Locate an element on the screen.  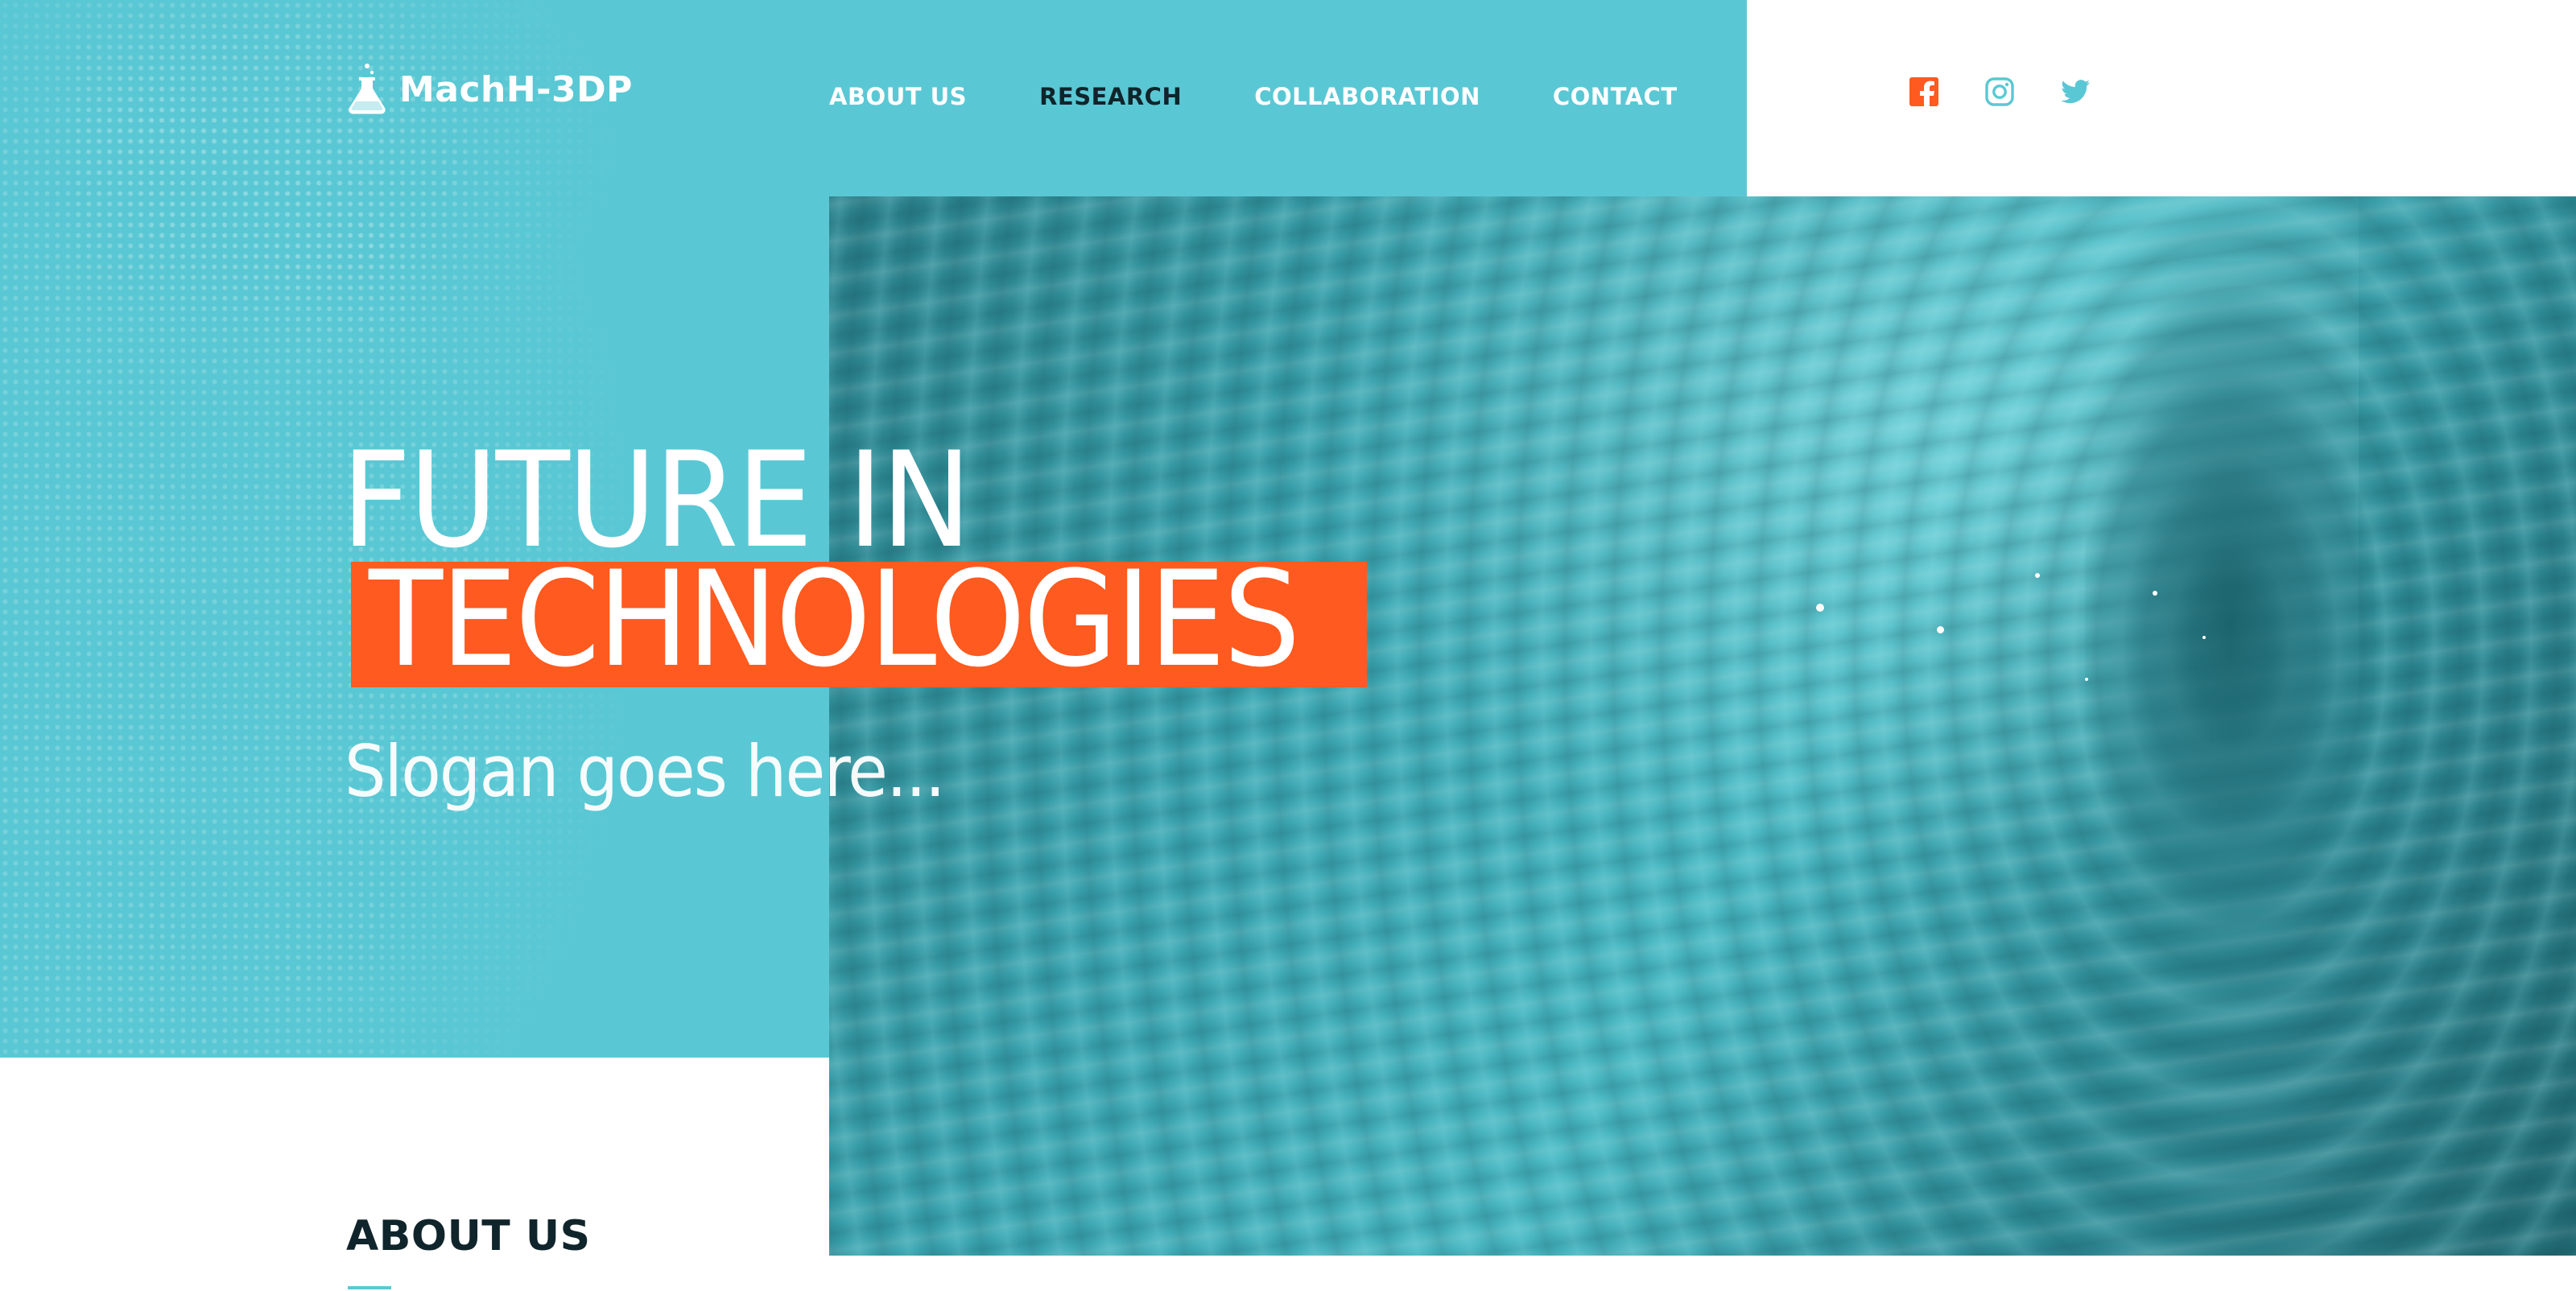
hero-title-line-2: TECHNOLOGIES is located at coordinates (835, 619).